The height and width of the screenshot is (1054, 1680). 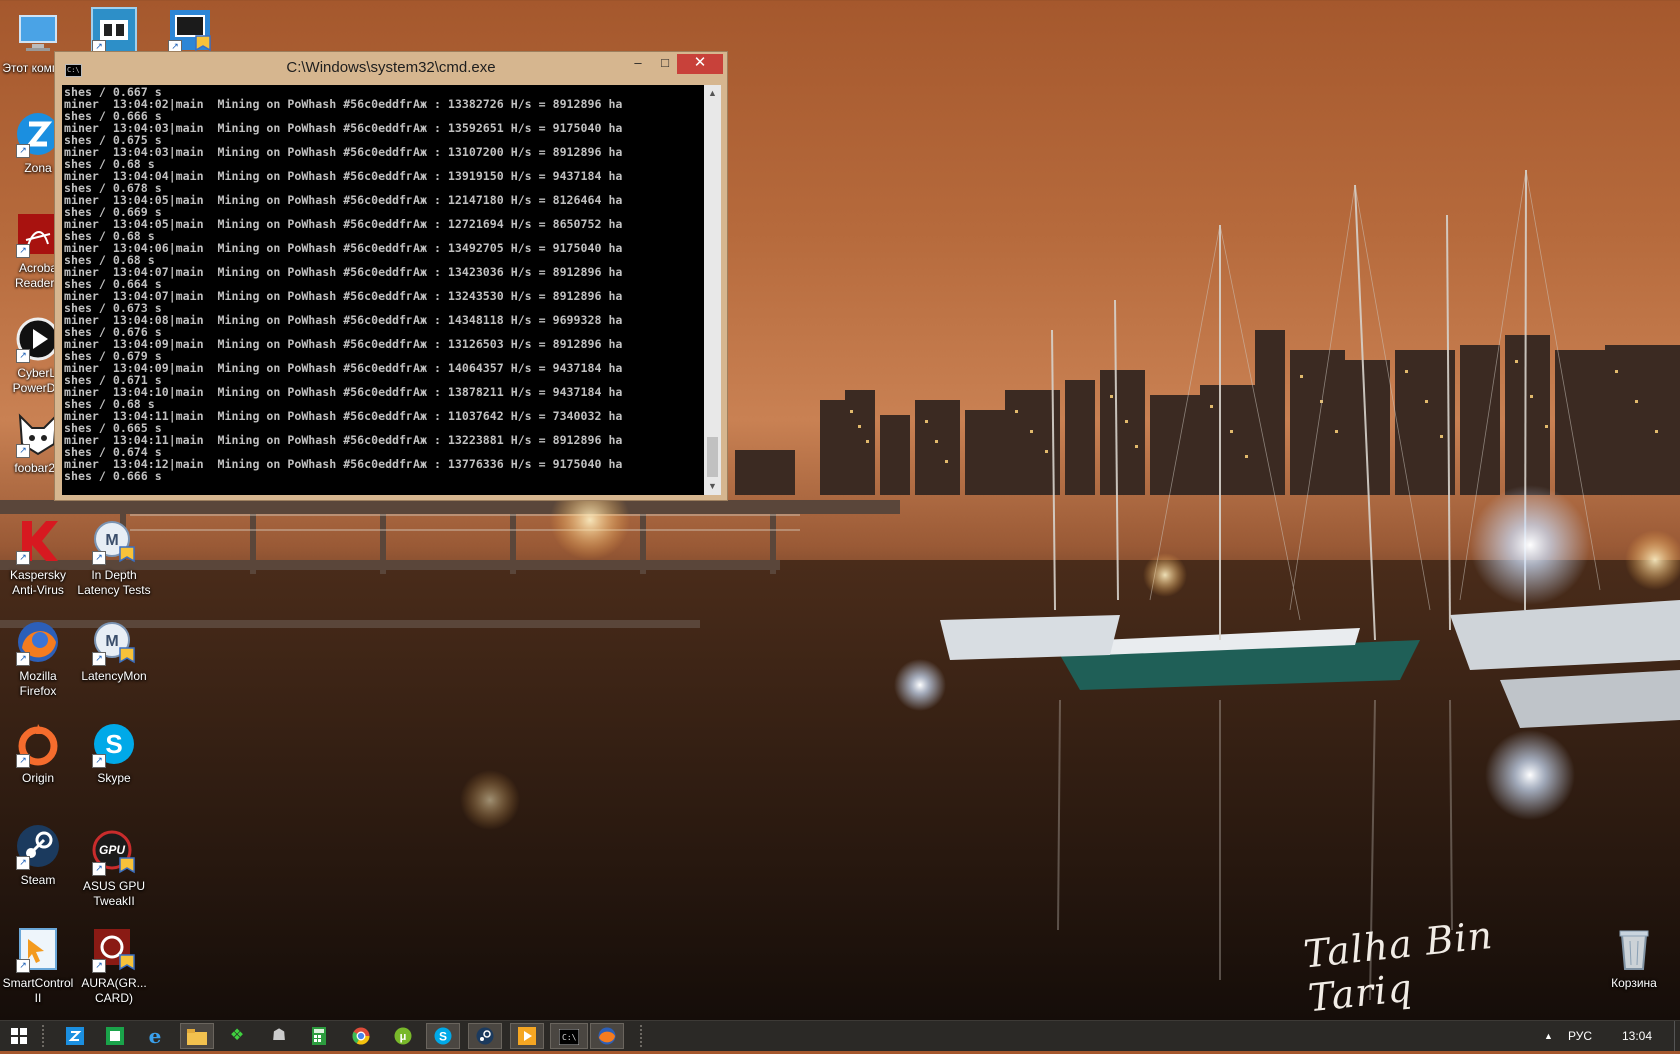 I want to click on taskbar-zona, so click(x=75, y=1036).